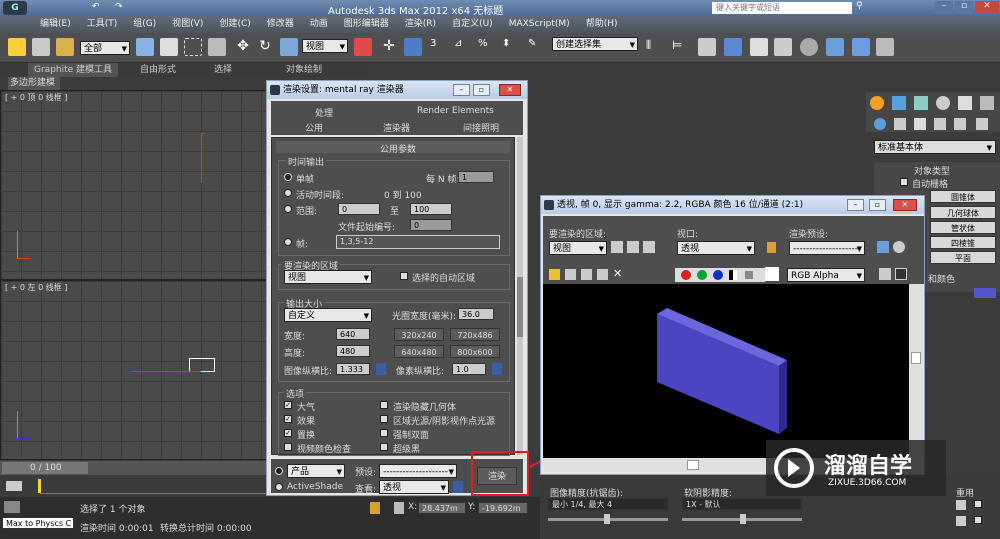 The height and width of the screenshot is (539, 1000). What do you see at coordinates (41, 47) in the screenshot?
I see `unlink-icon` at bounding box center [41, 47].